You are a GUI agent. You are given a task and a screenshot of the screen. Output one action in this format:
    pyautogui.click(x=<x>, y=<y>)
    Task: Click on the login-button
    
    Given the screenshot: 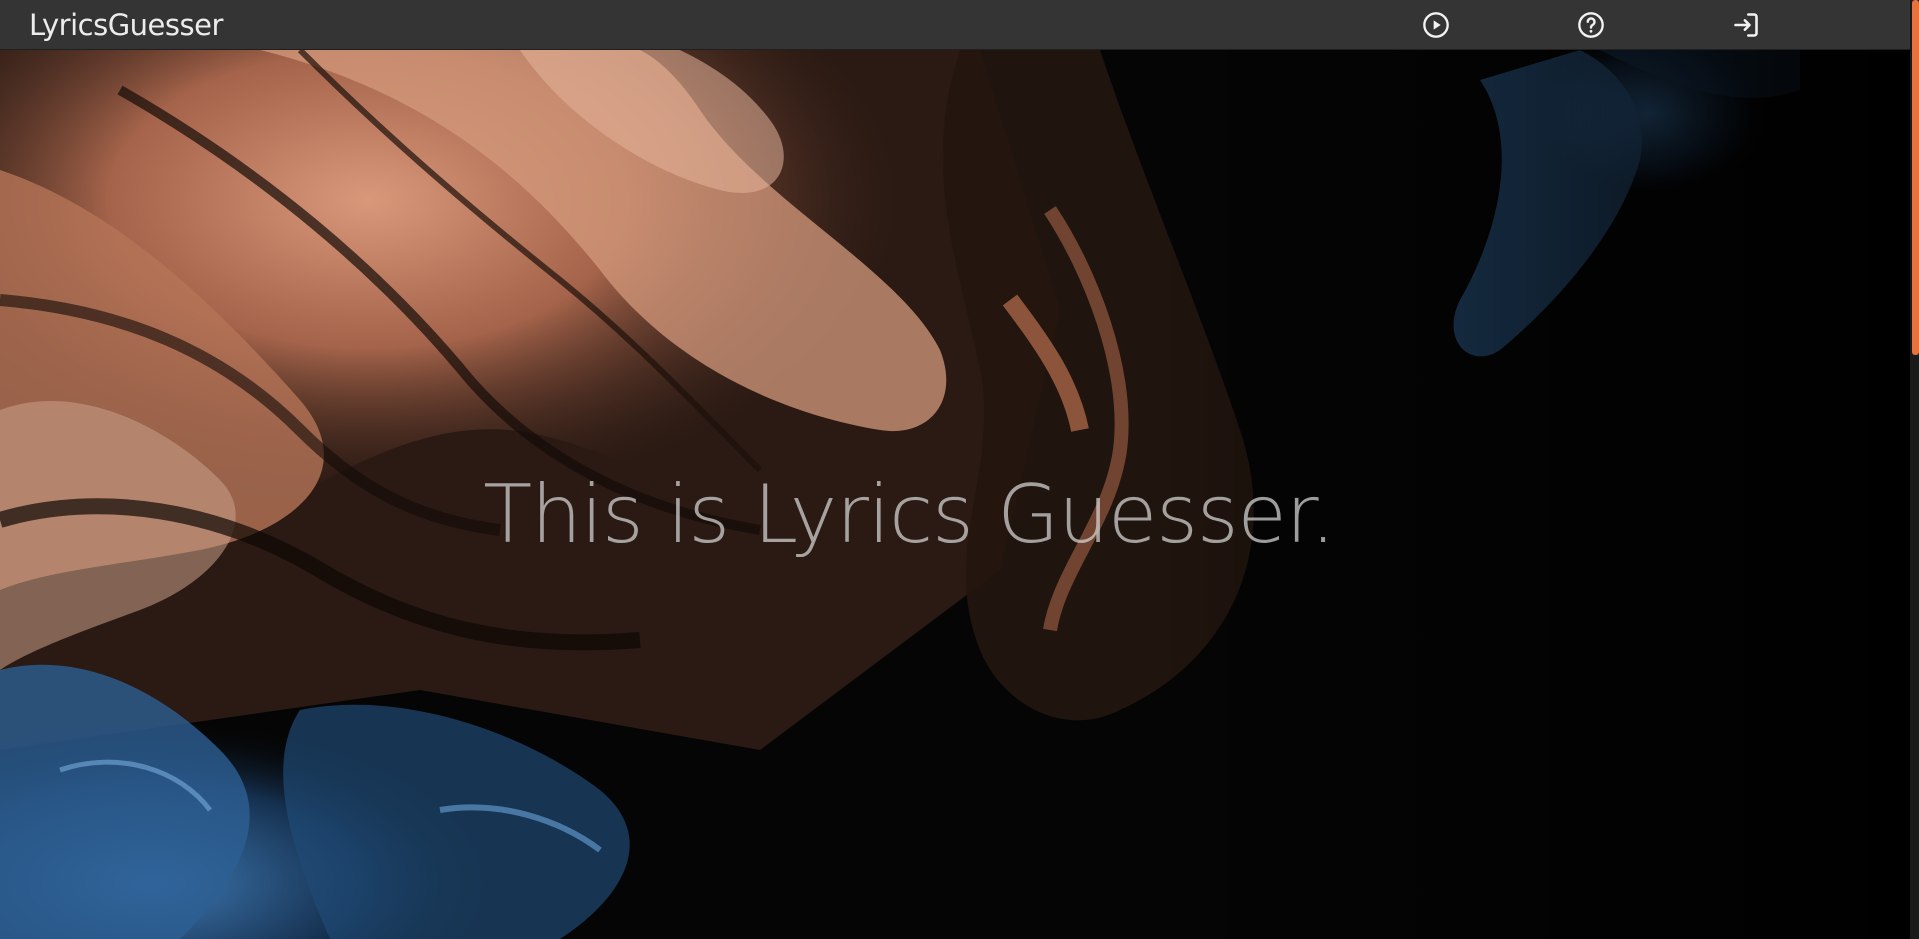 What is the action you would take?
    pyautogui.click(x=1746, y=25)
    